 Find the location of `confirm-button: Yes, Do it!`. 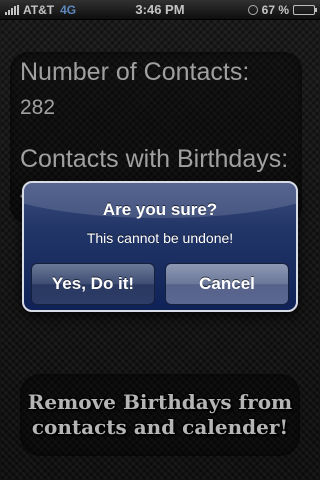

confirm-button: Yes, Do it! is located at coordinates (93, 284).